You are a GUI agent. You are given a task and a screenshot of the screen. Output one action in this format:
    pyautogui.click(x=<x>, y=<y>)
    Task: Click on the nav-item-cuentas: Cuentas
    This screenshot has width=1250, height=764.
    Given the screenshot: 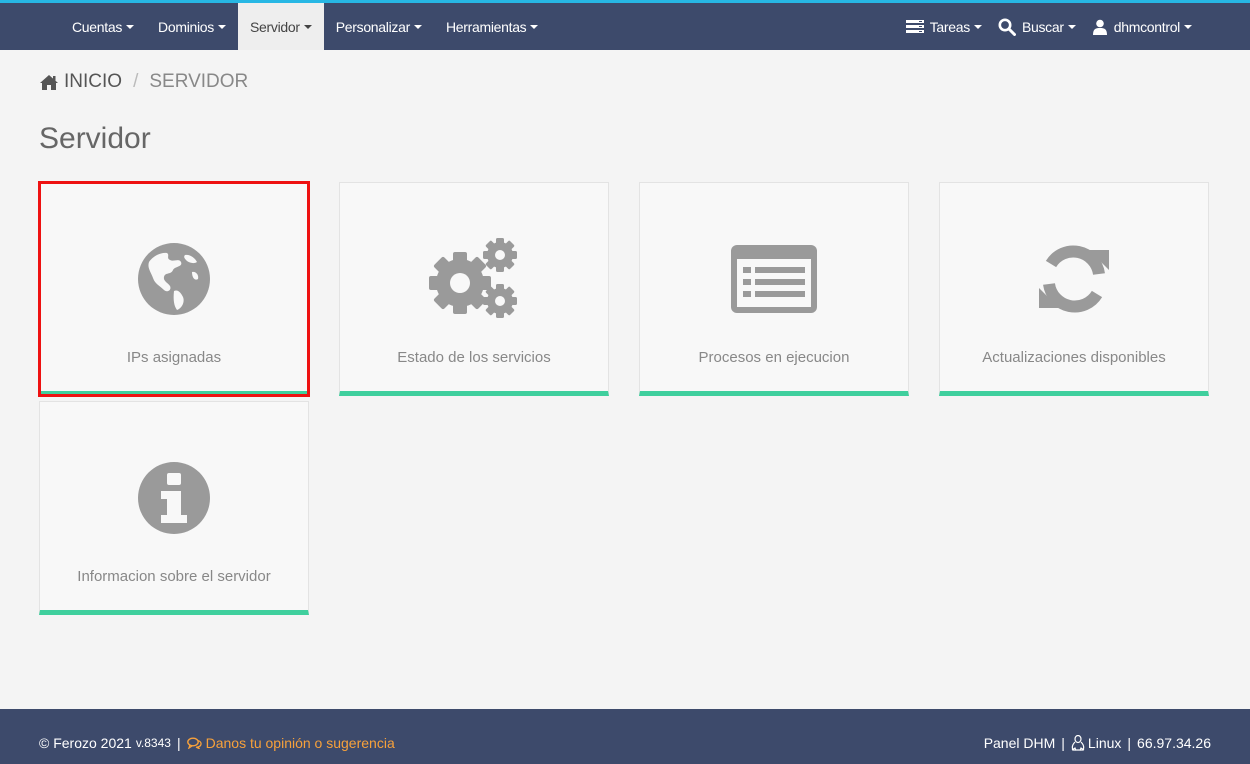 What is the action you would take?
    pyautogui.click(x=103, y=26)
    